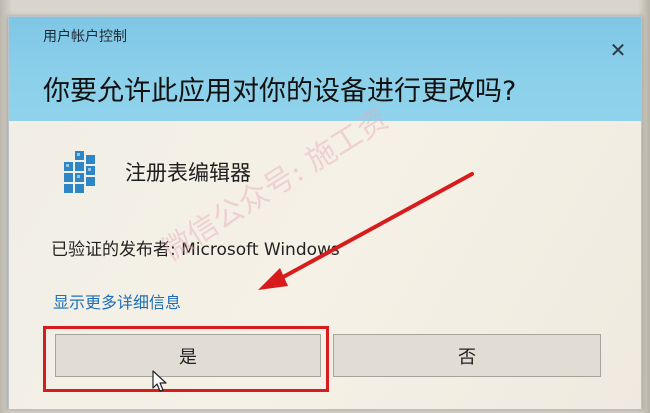 The height and width of the screenshot is (413, 650). I want to click on no-button: 否, so click(467, 355).